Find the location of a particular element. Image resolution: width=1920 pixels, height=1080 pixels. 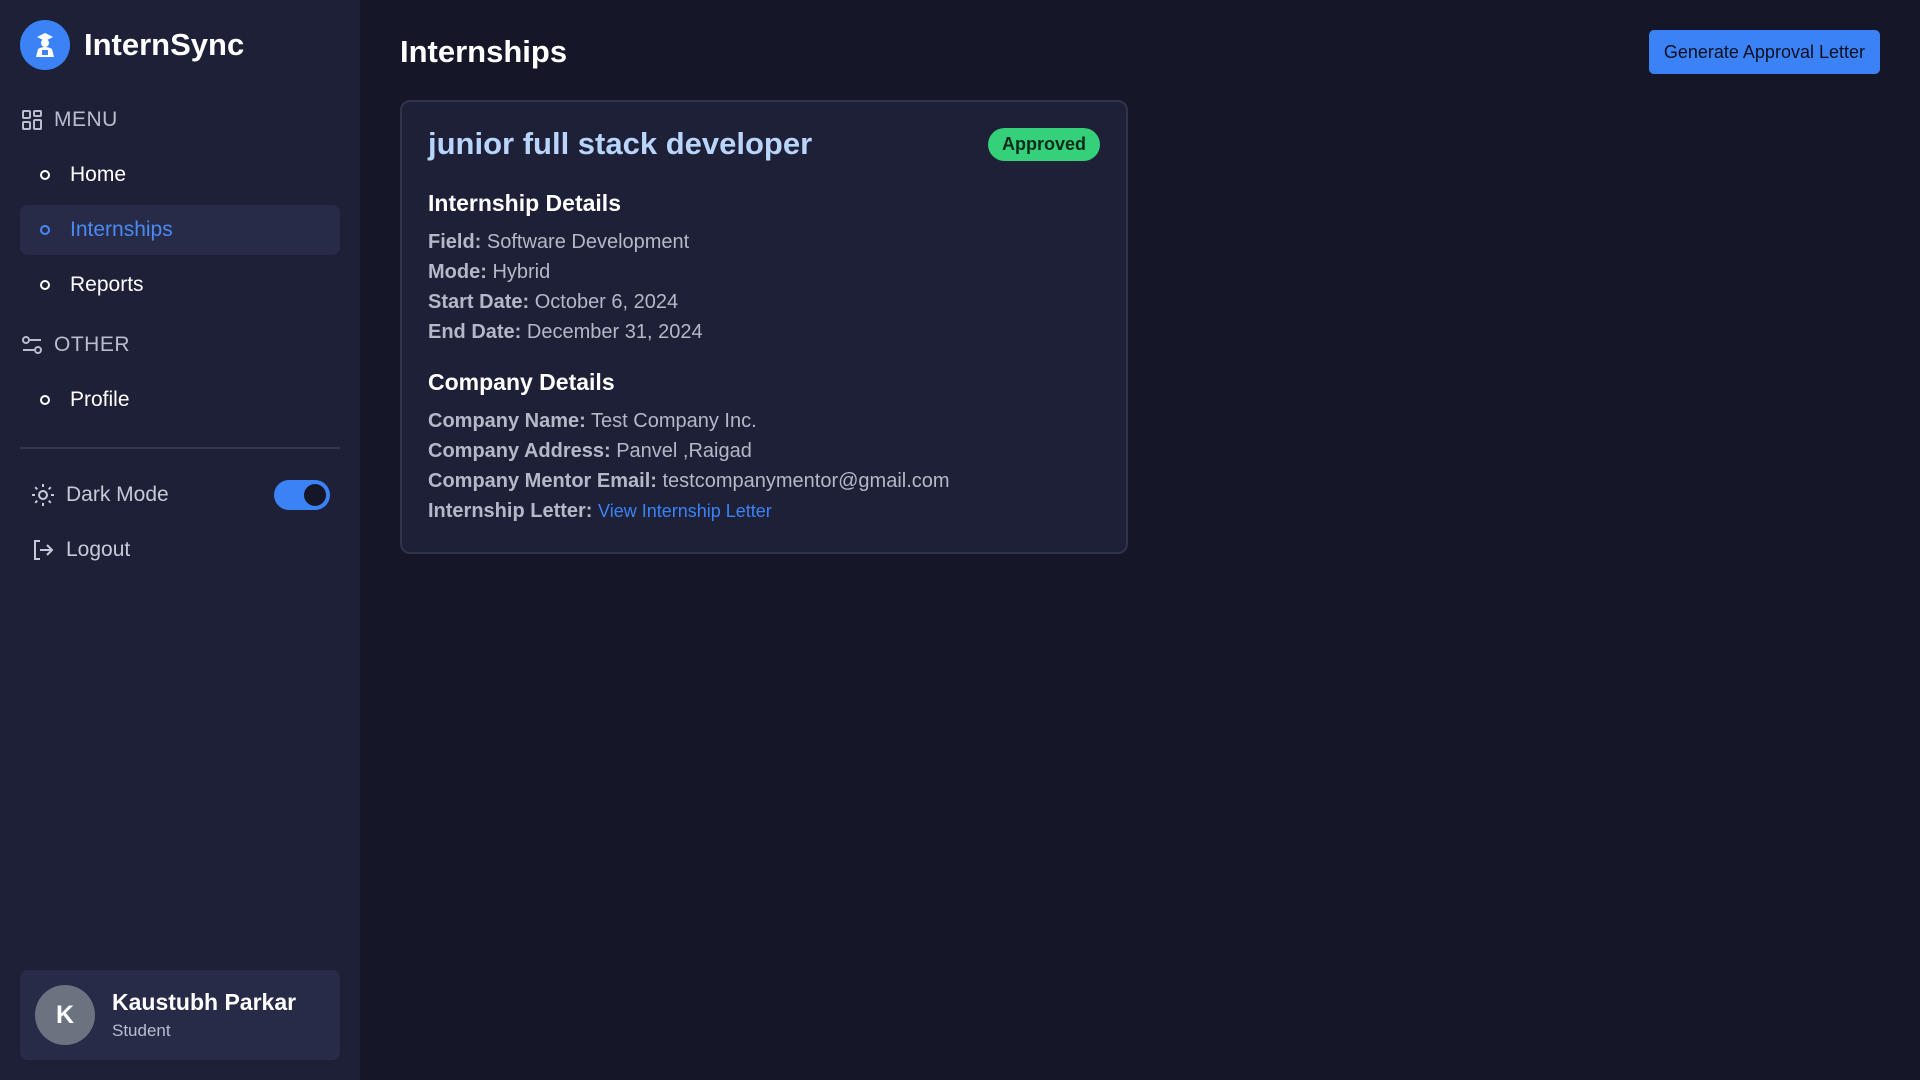

start-date-label: Start Date: is located at coordinates (479, 302).